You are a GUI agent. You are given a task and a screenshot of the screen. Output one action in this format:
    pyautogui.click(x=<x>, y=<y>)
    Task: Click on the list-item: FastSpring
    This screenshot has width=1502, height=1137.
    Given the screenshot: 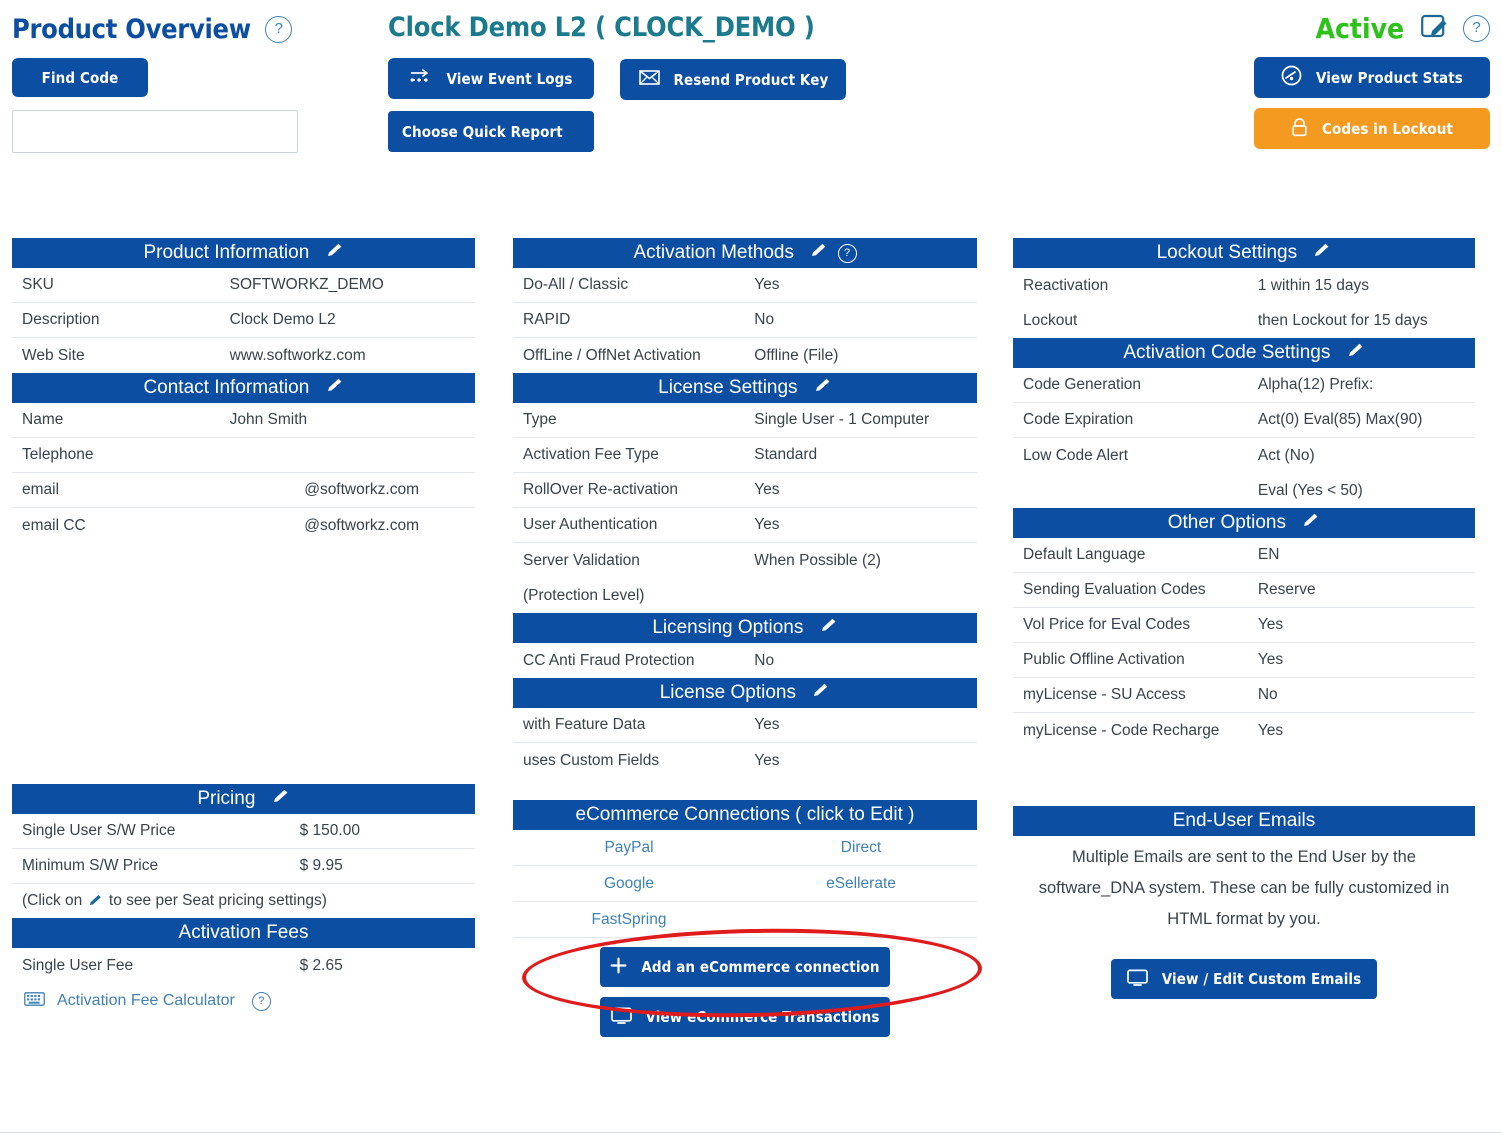 What is the action you would take?
    pyautogui.click(x=745, y=920)
    